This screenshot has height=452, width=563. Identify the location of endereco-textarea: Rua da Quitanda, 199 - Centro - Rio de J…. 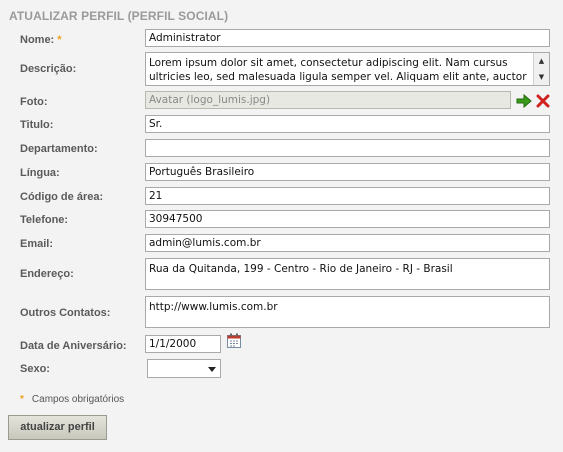
(347, 274).